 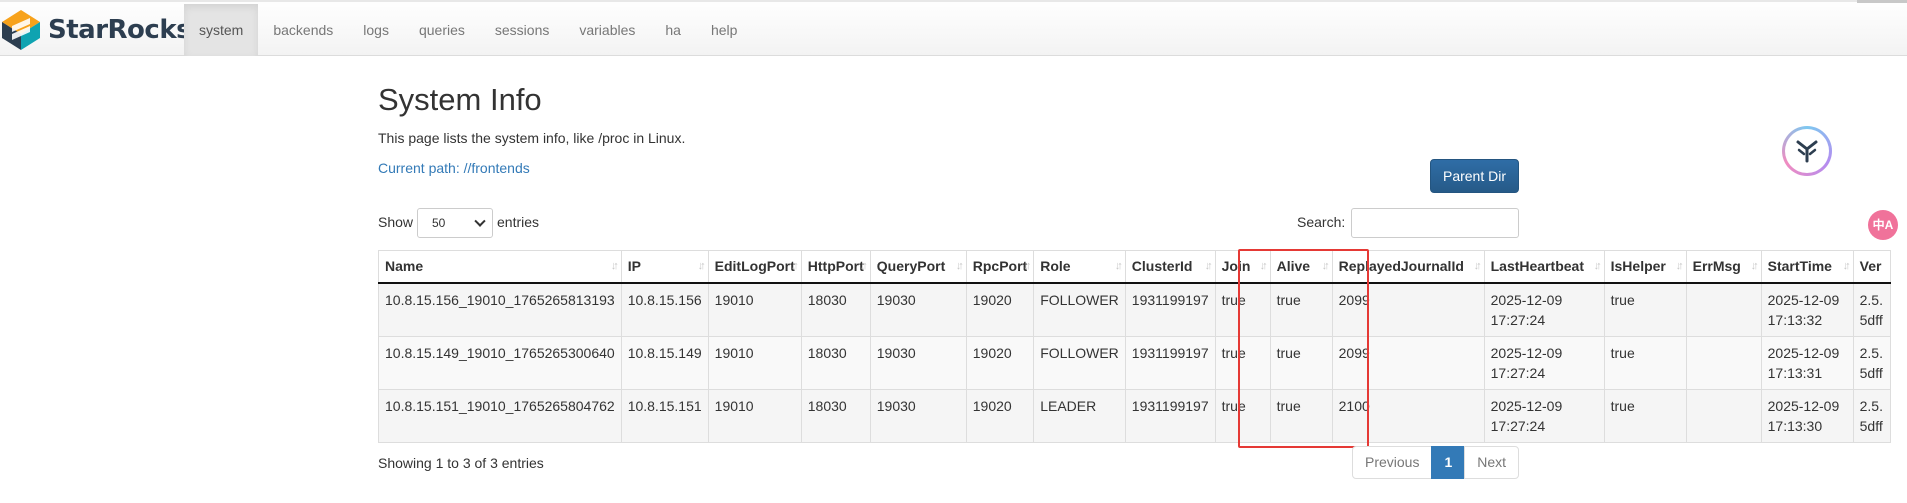 What do you see at coordinates (1408, 415) in the screenshot?
I see `cell-replayedjournalid: 2100` at bounding box center [1408, 415].